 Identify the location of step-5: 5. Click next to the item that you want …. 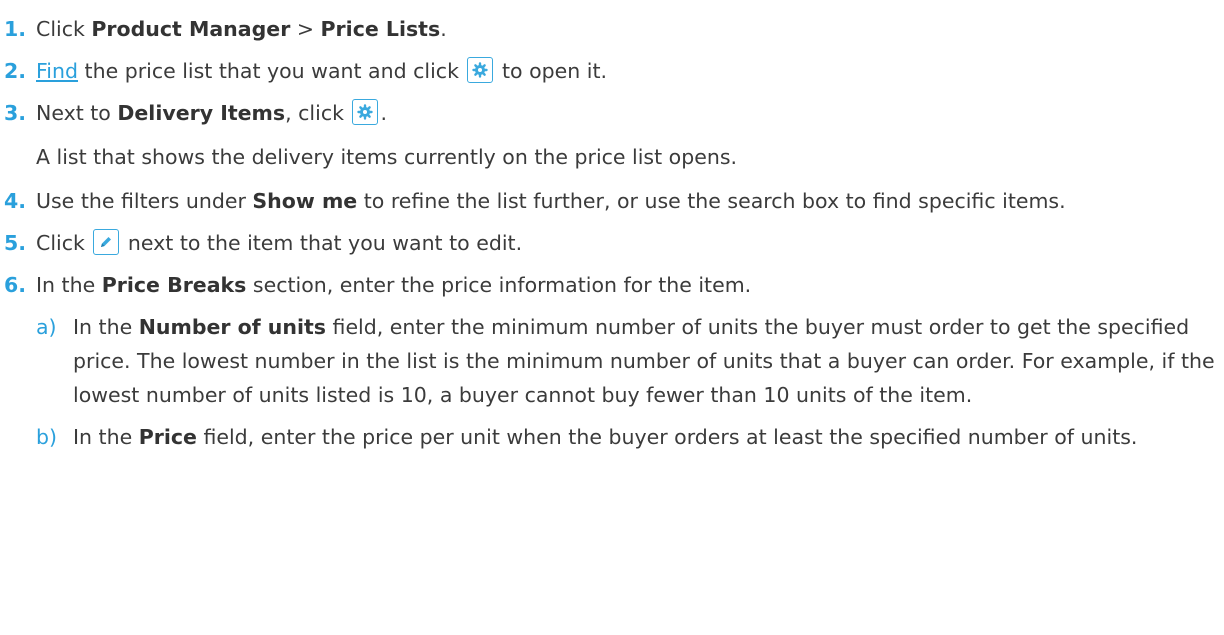
(612, 243).